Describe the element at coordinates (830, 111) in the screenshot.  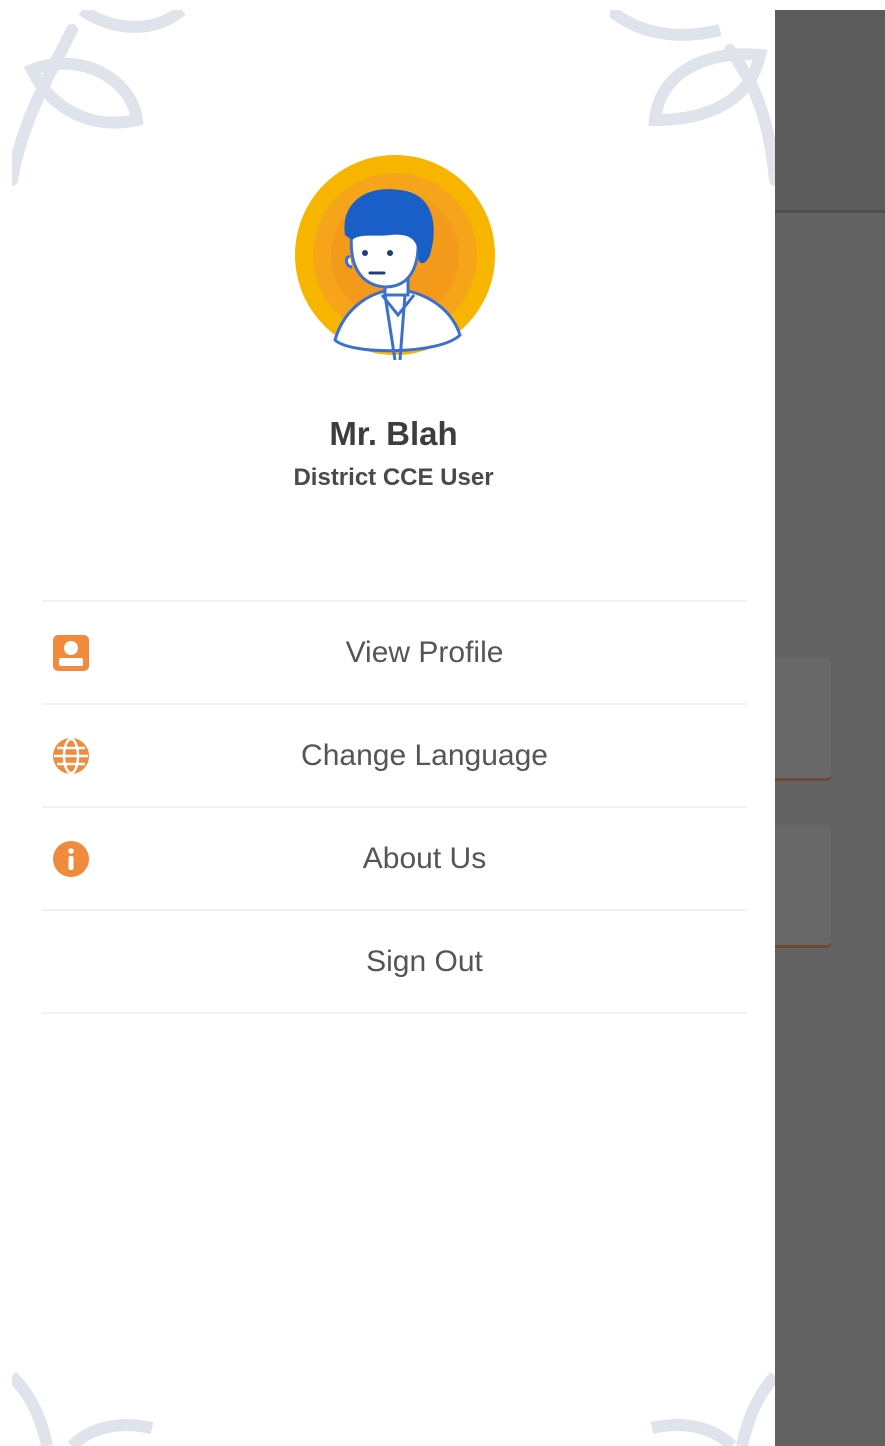
I see `background-app-bar` at that location.